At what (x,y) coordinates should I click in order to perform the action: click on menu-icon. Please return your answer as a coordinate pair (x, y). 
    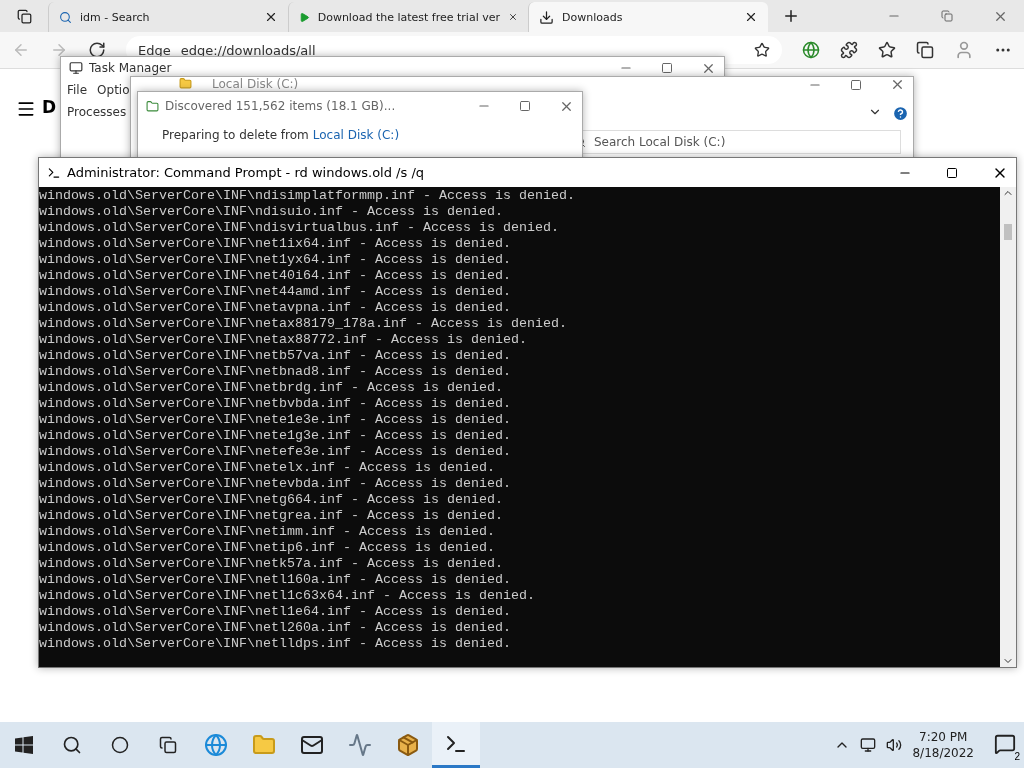
    Looking at the image, I should click on (26, 109).